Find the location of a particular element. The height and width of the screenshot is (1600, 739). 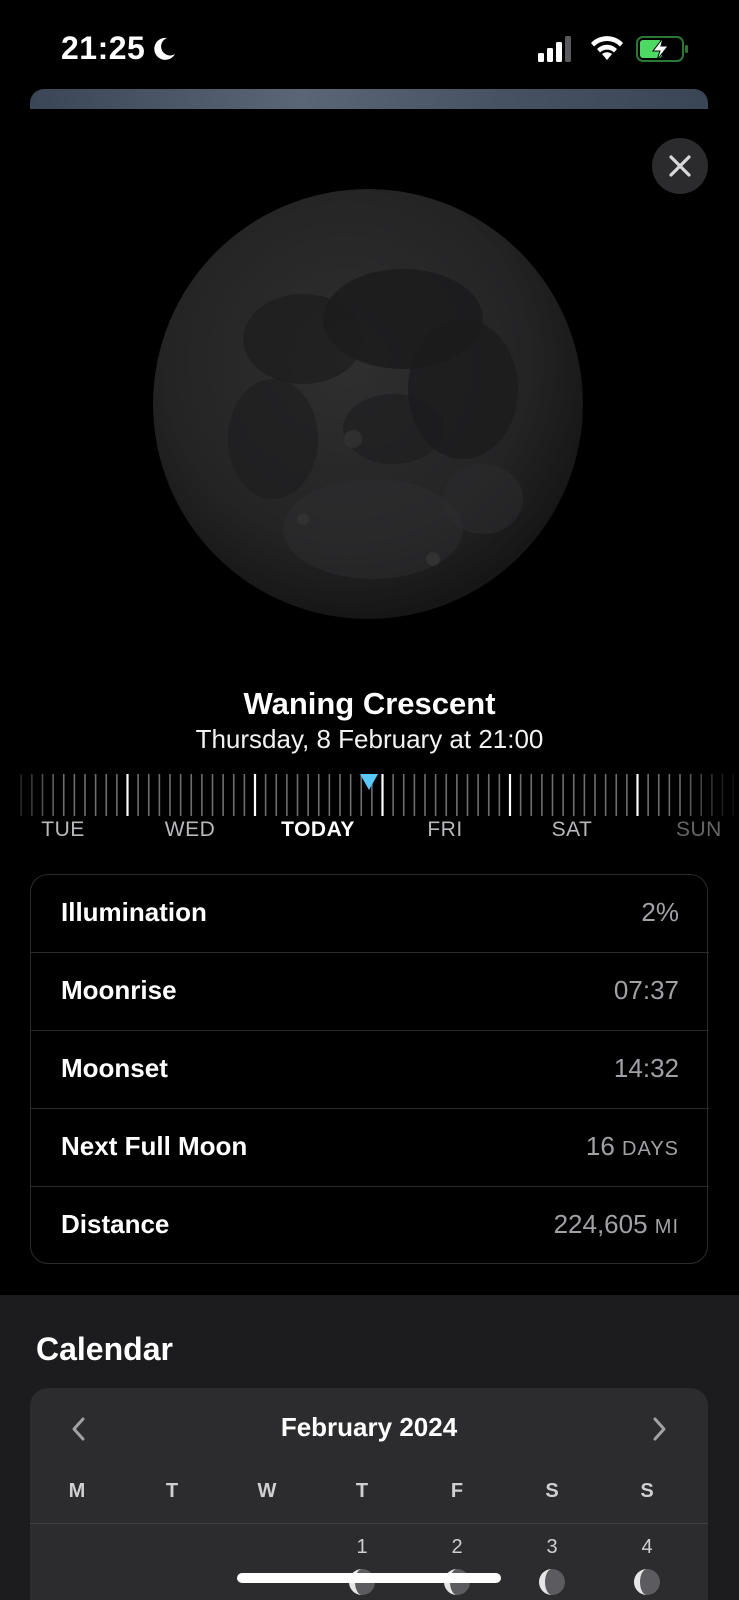

moon-icon is located at coordinates (164, 48).